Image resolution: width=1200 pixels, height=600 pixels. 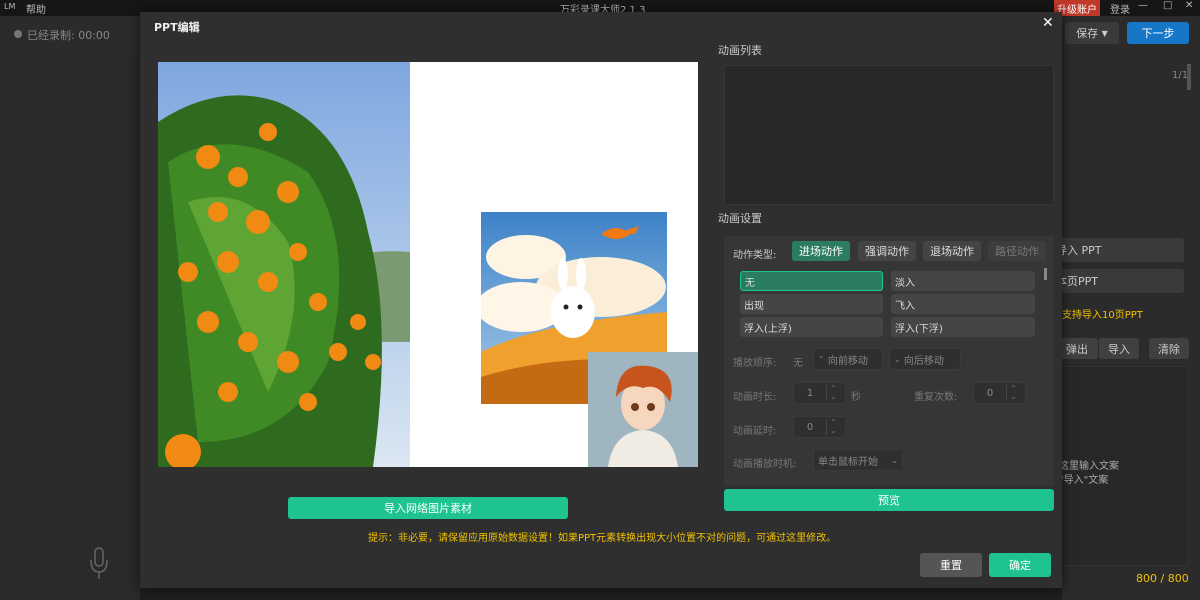 I want to click on save-label: 保存, so click(x=1087, y=33).